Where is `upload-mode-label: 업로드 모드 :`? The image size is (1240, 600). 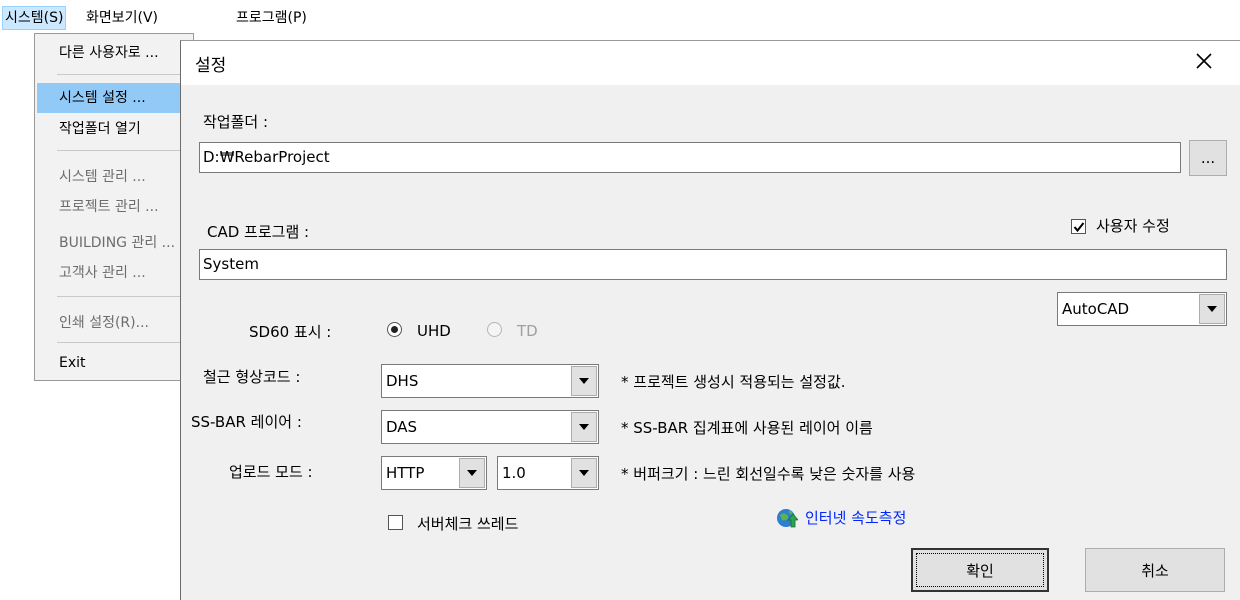
upload-mode-label: 업로드 모드 : is located at coordinates (271, 472).